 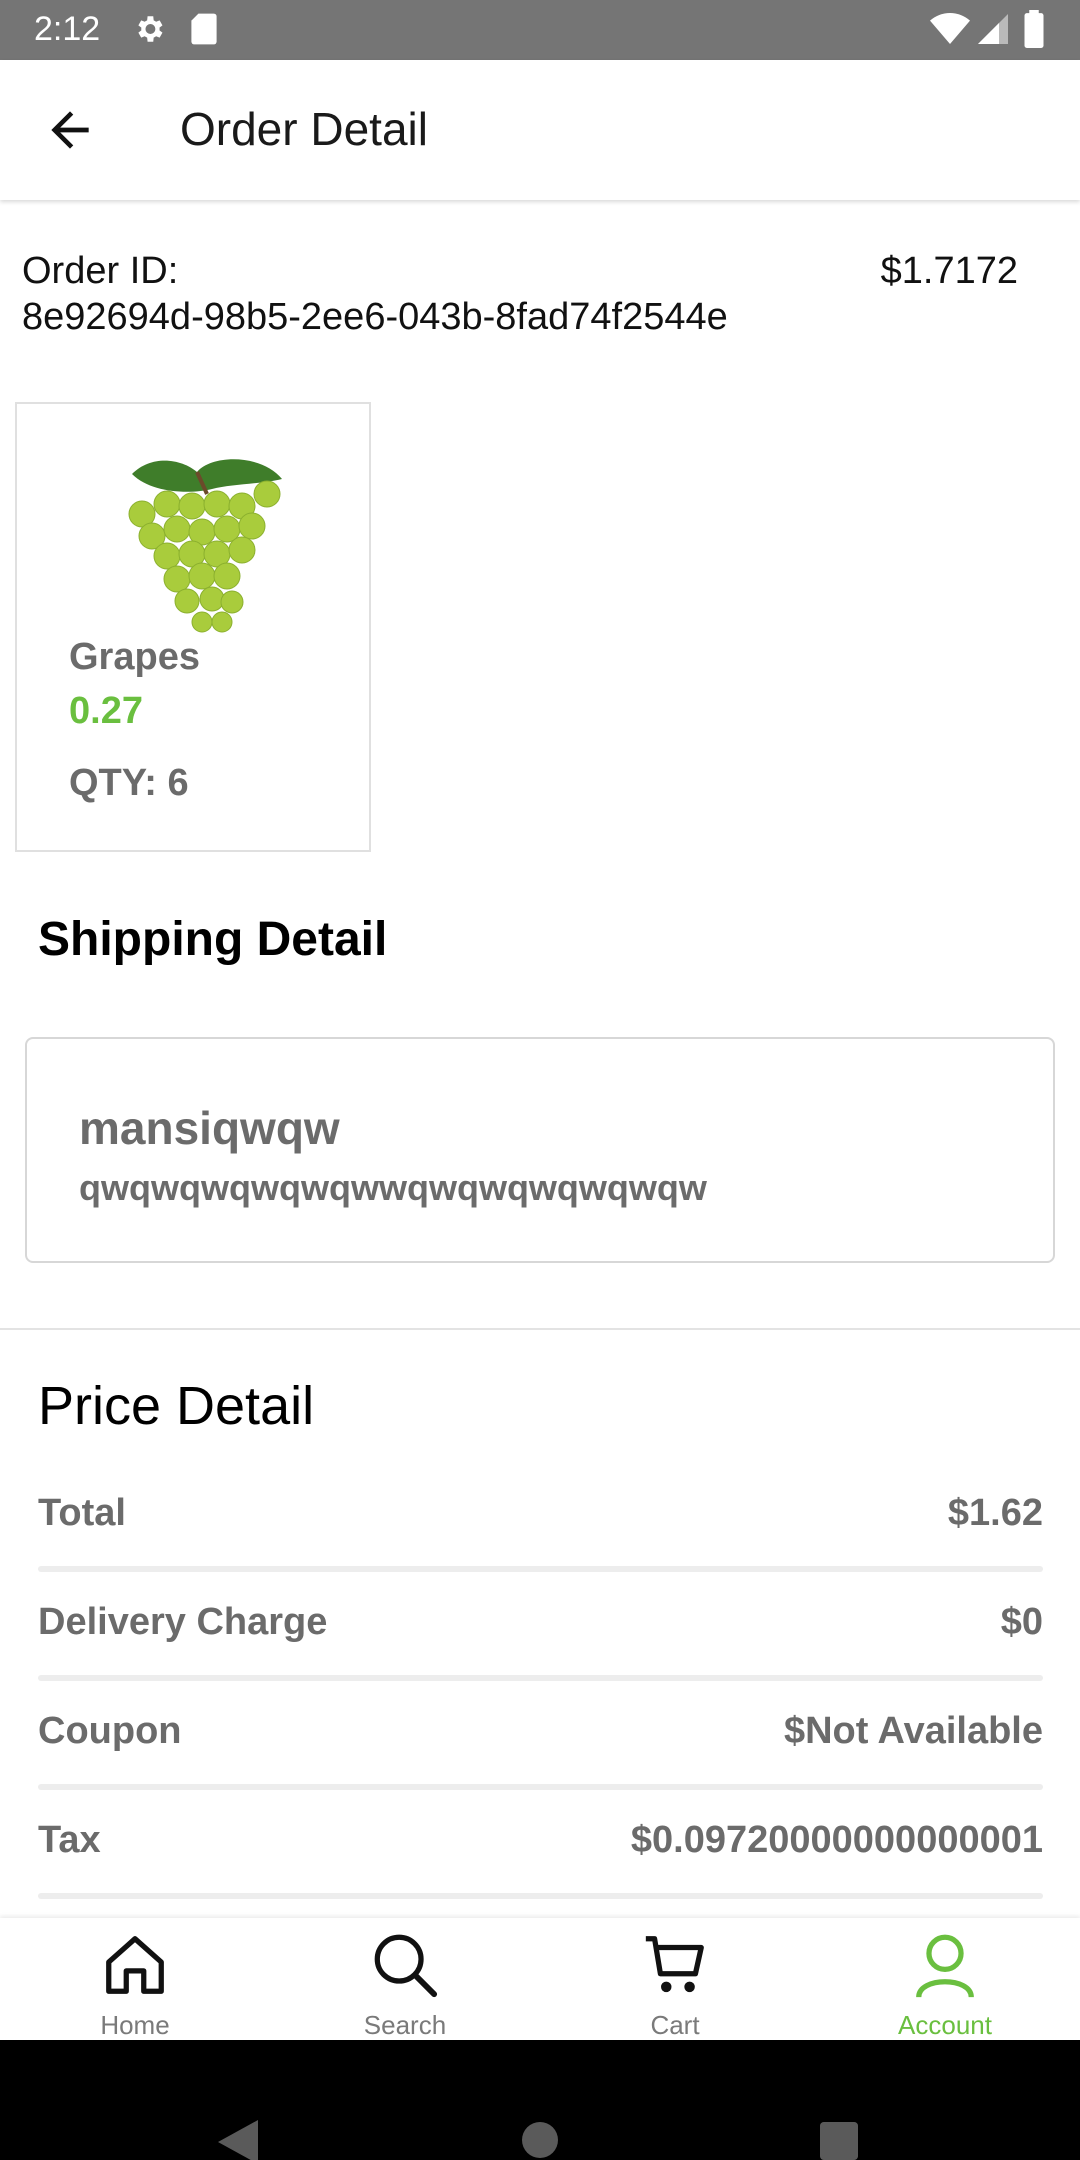 I want to click on status-bar: 2:12, so click(x=540, y=30).